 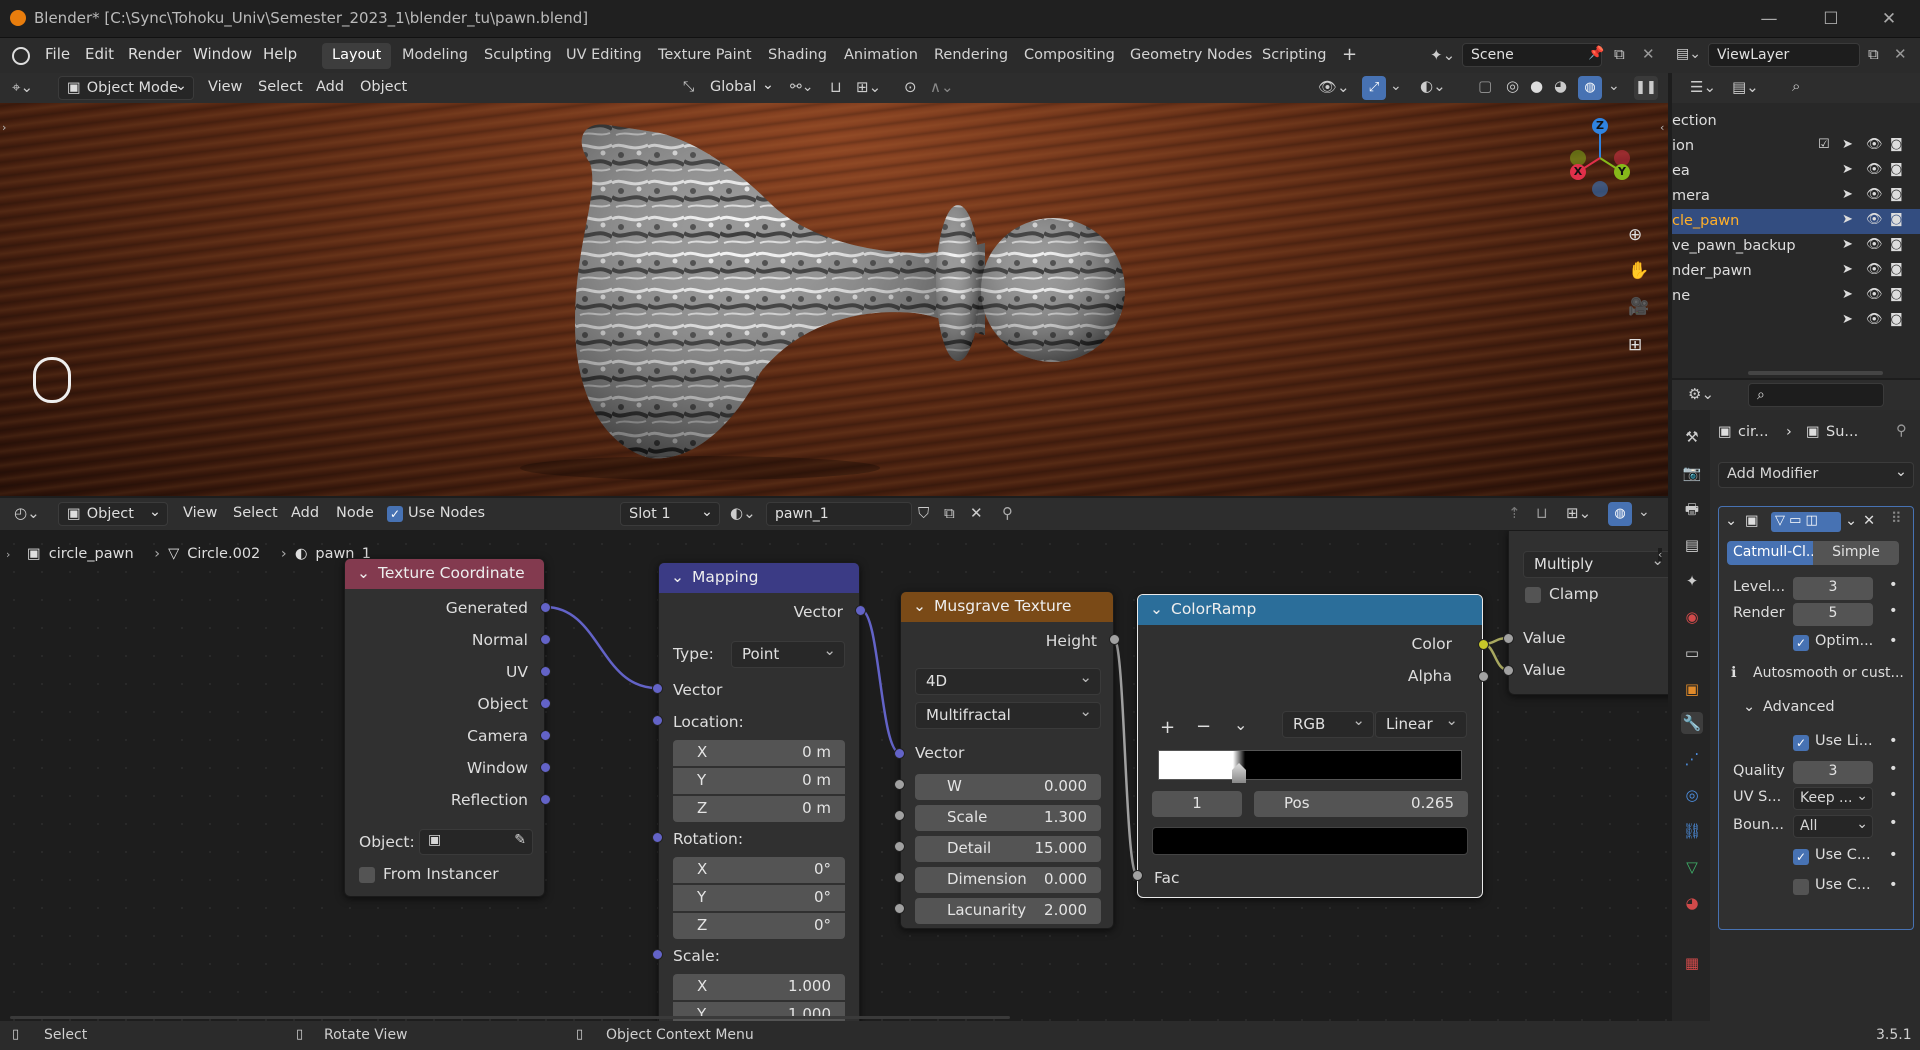 What do you see at coordinates (330, 88) in the screenshot?
I see `menu-add: Add` at bounding box center [330, 88].